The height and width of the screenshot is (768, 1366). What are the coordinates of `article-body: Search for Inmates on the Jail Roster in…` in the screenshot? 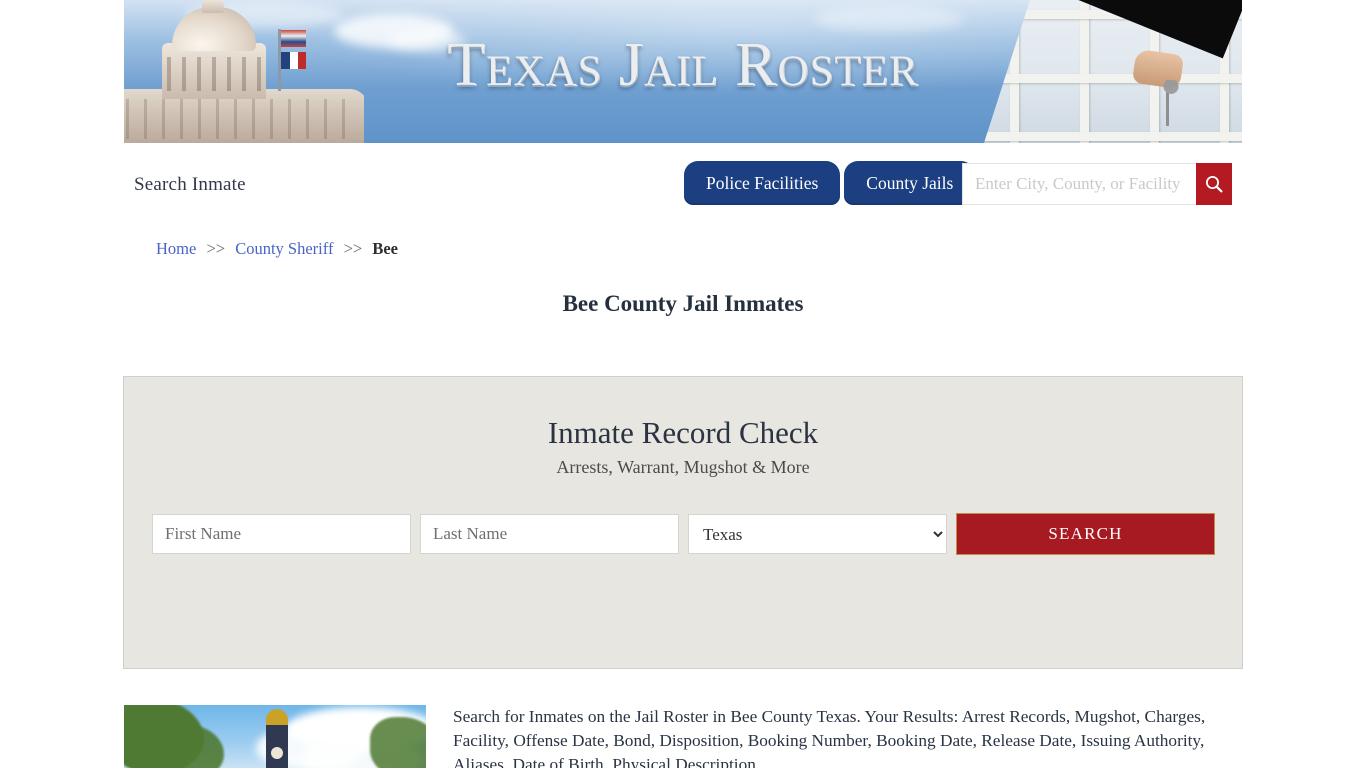 It's located at (829, 737).